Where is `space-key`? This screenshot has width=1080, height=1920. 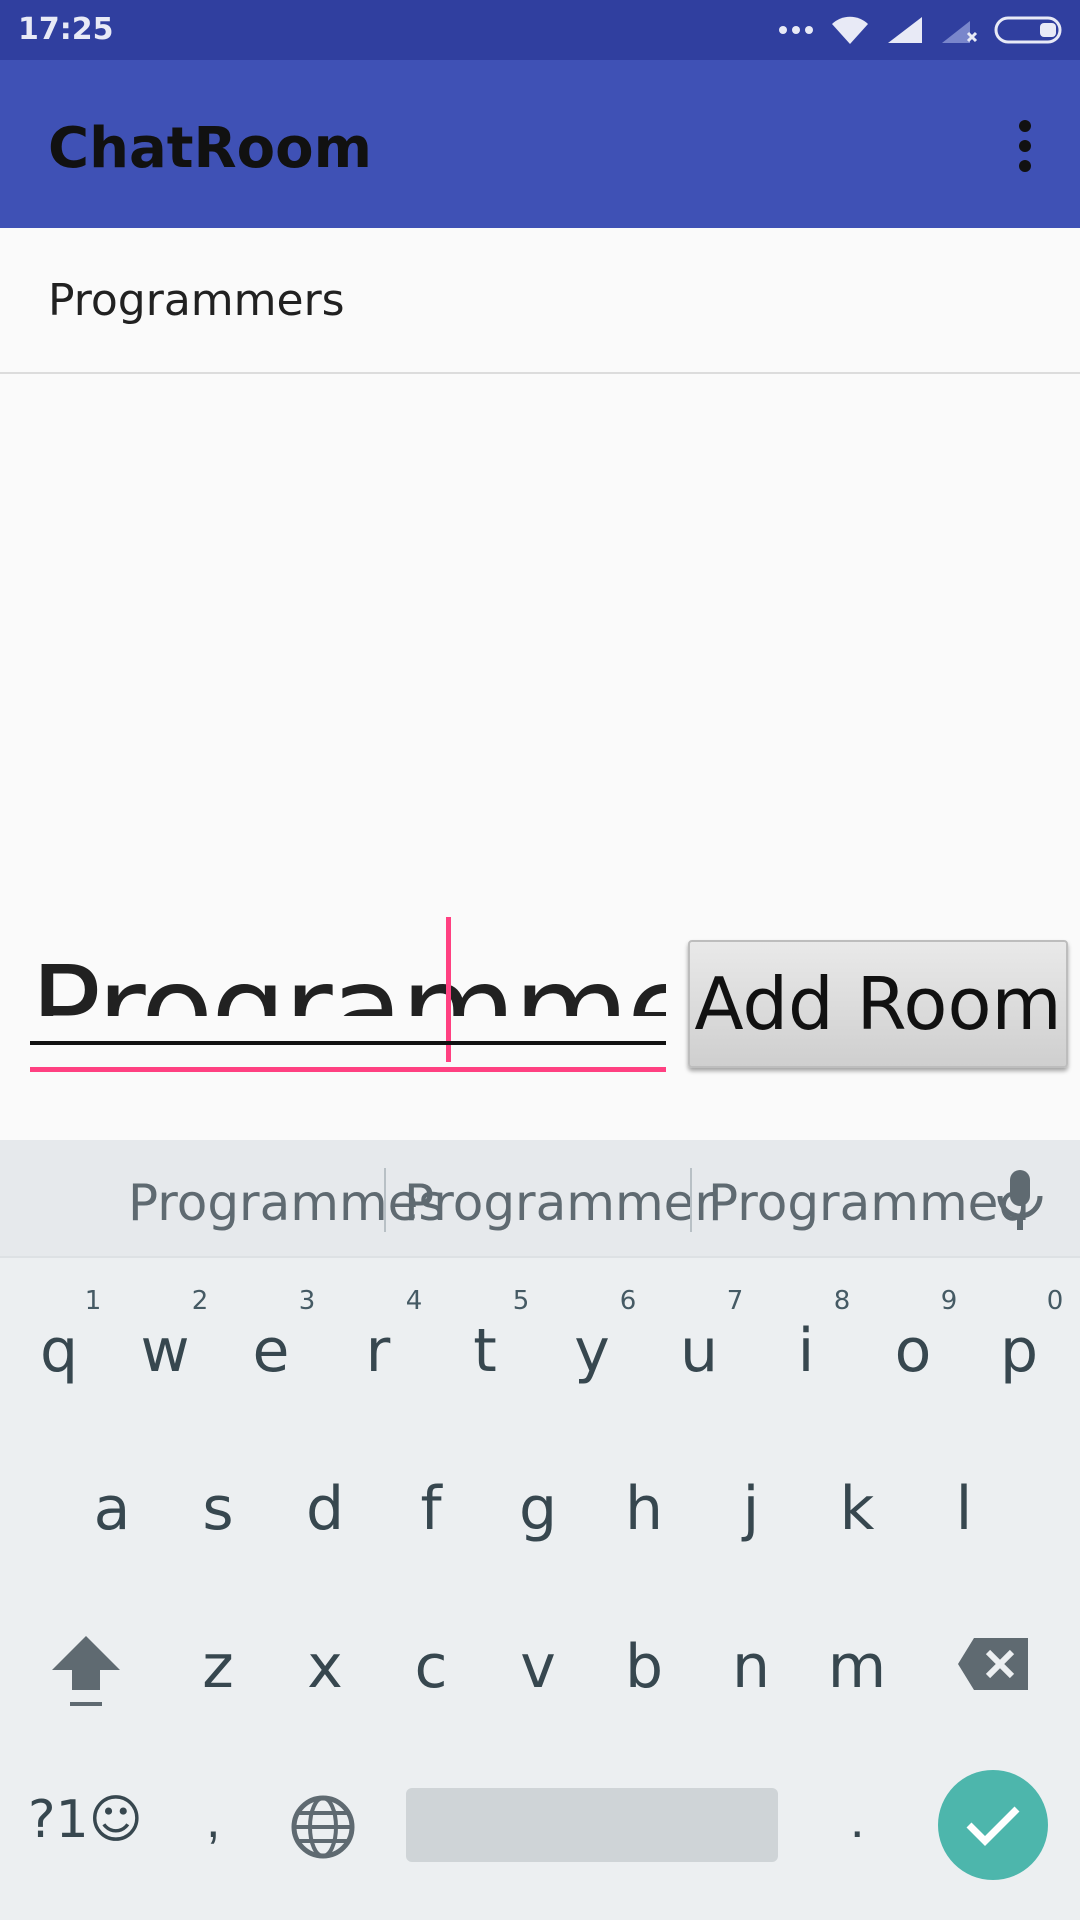 space-key is located at coordinates (592, 1825).